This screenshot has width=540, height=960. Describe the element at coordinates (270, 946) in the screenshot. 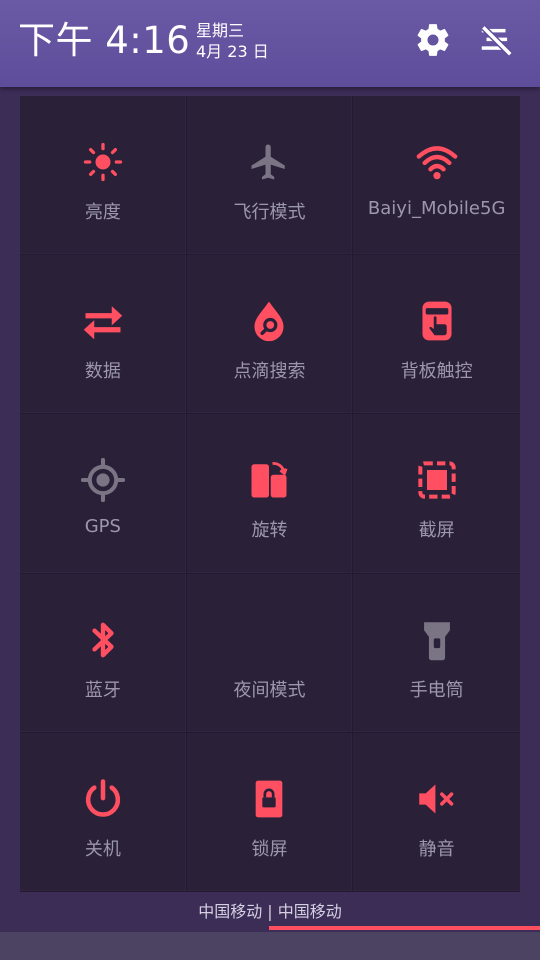

I see `panel-drag-handle` at that location.